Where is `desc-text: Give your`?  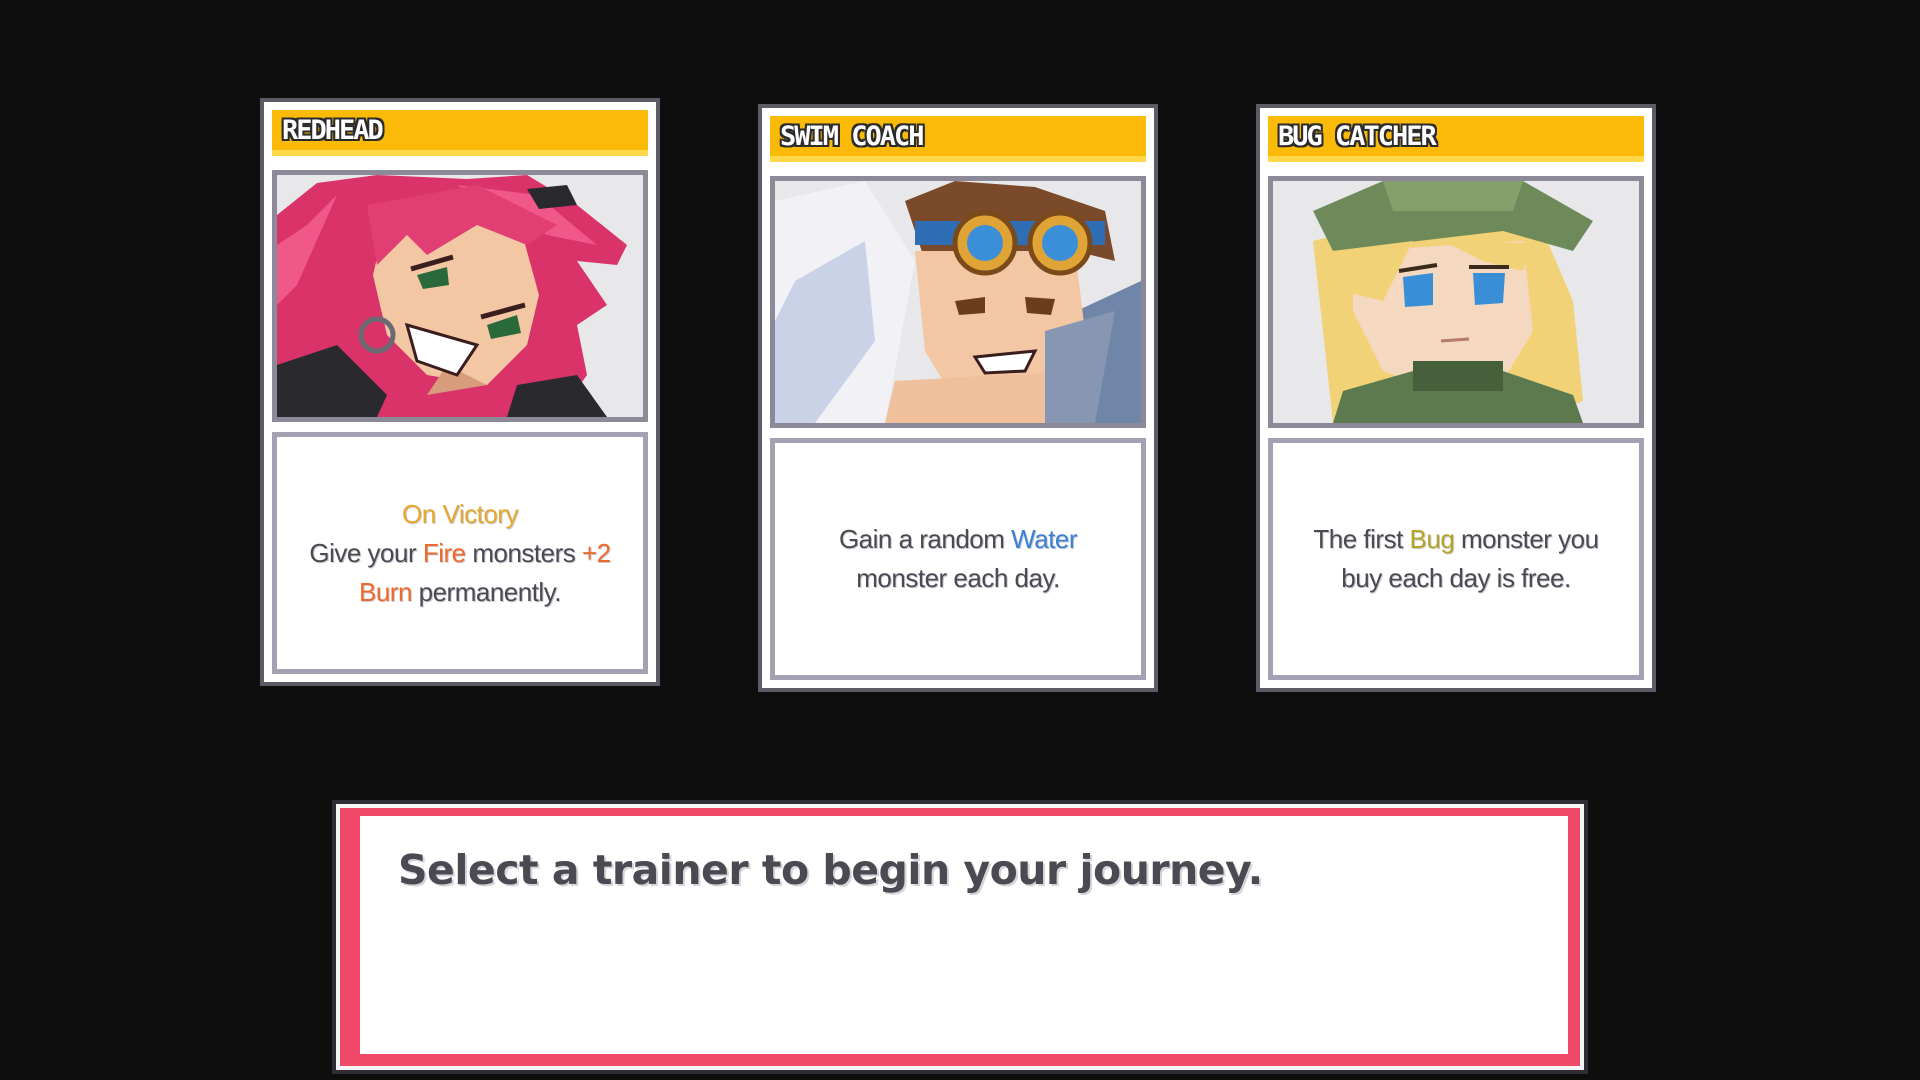 desc-text: Give your is located at coordinates (366, 552).